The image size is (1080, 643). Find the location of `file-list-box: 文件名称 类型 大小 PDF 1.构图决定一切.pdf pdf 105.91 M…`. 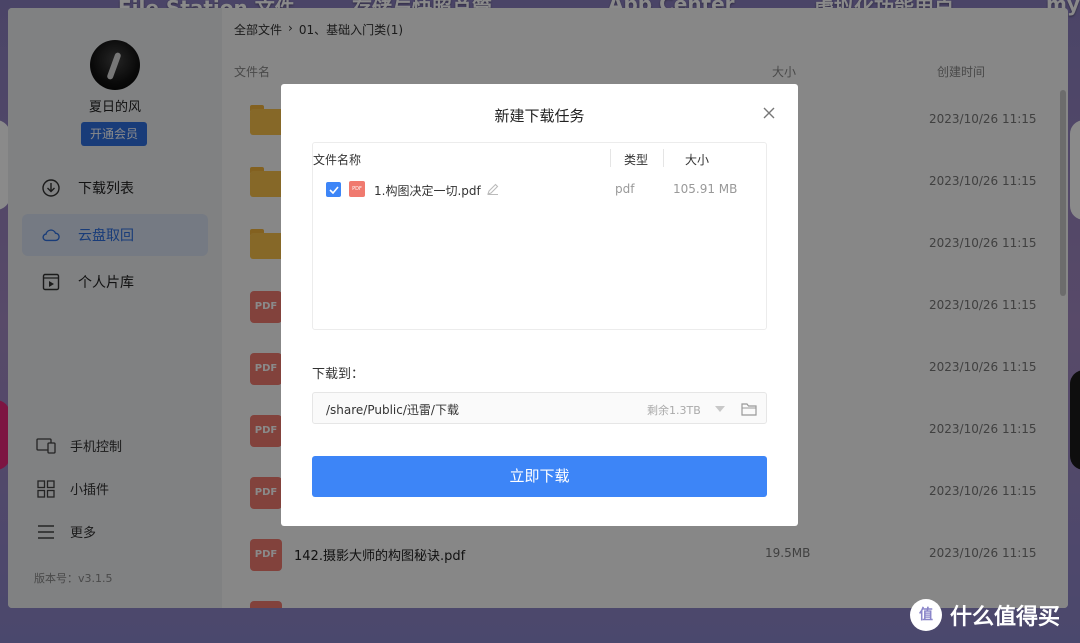

file-list-box: 文件名称 类型 大小 PDF 1.构图决定一切.pdf pdf 105.91 M… is located at coordinates (539, 236).